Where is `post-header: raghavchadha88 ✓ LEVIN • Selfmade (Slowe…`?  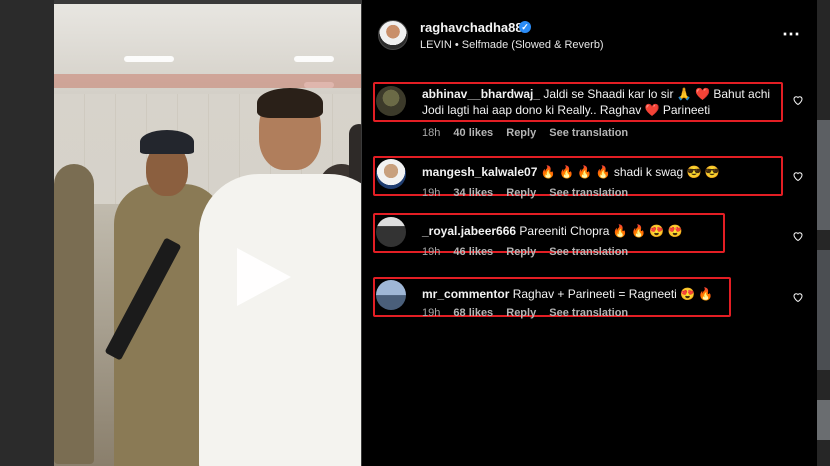 post-header: raghavchadha88 ✓ LEVIN • Selfmade (Slowe… is located at coordinates (589, 35).